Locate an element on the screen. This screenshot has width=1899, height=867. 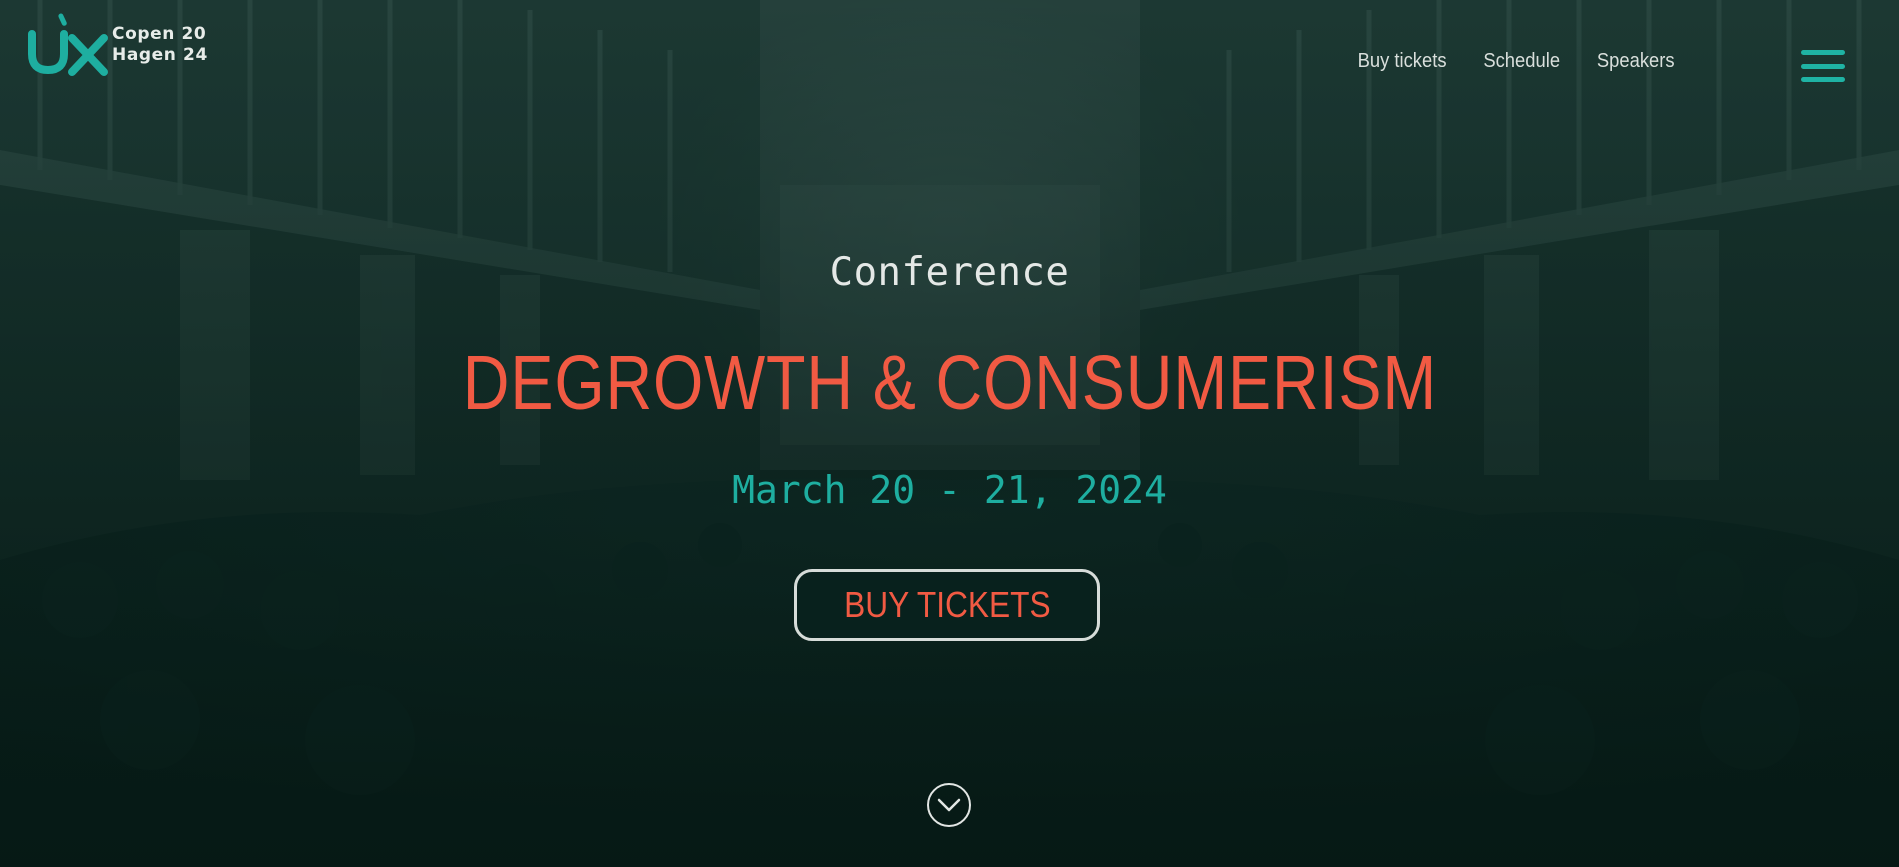
nav-schedule: Schedule is located at coordinates (1522, 61).